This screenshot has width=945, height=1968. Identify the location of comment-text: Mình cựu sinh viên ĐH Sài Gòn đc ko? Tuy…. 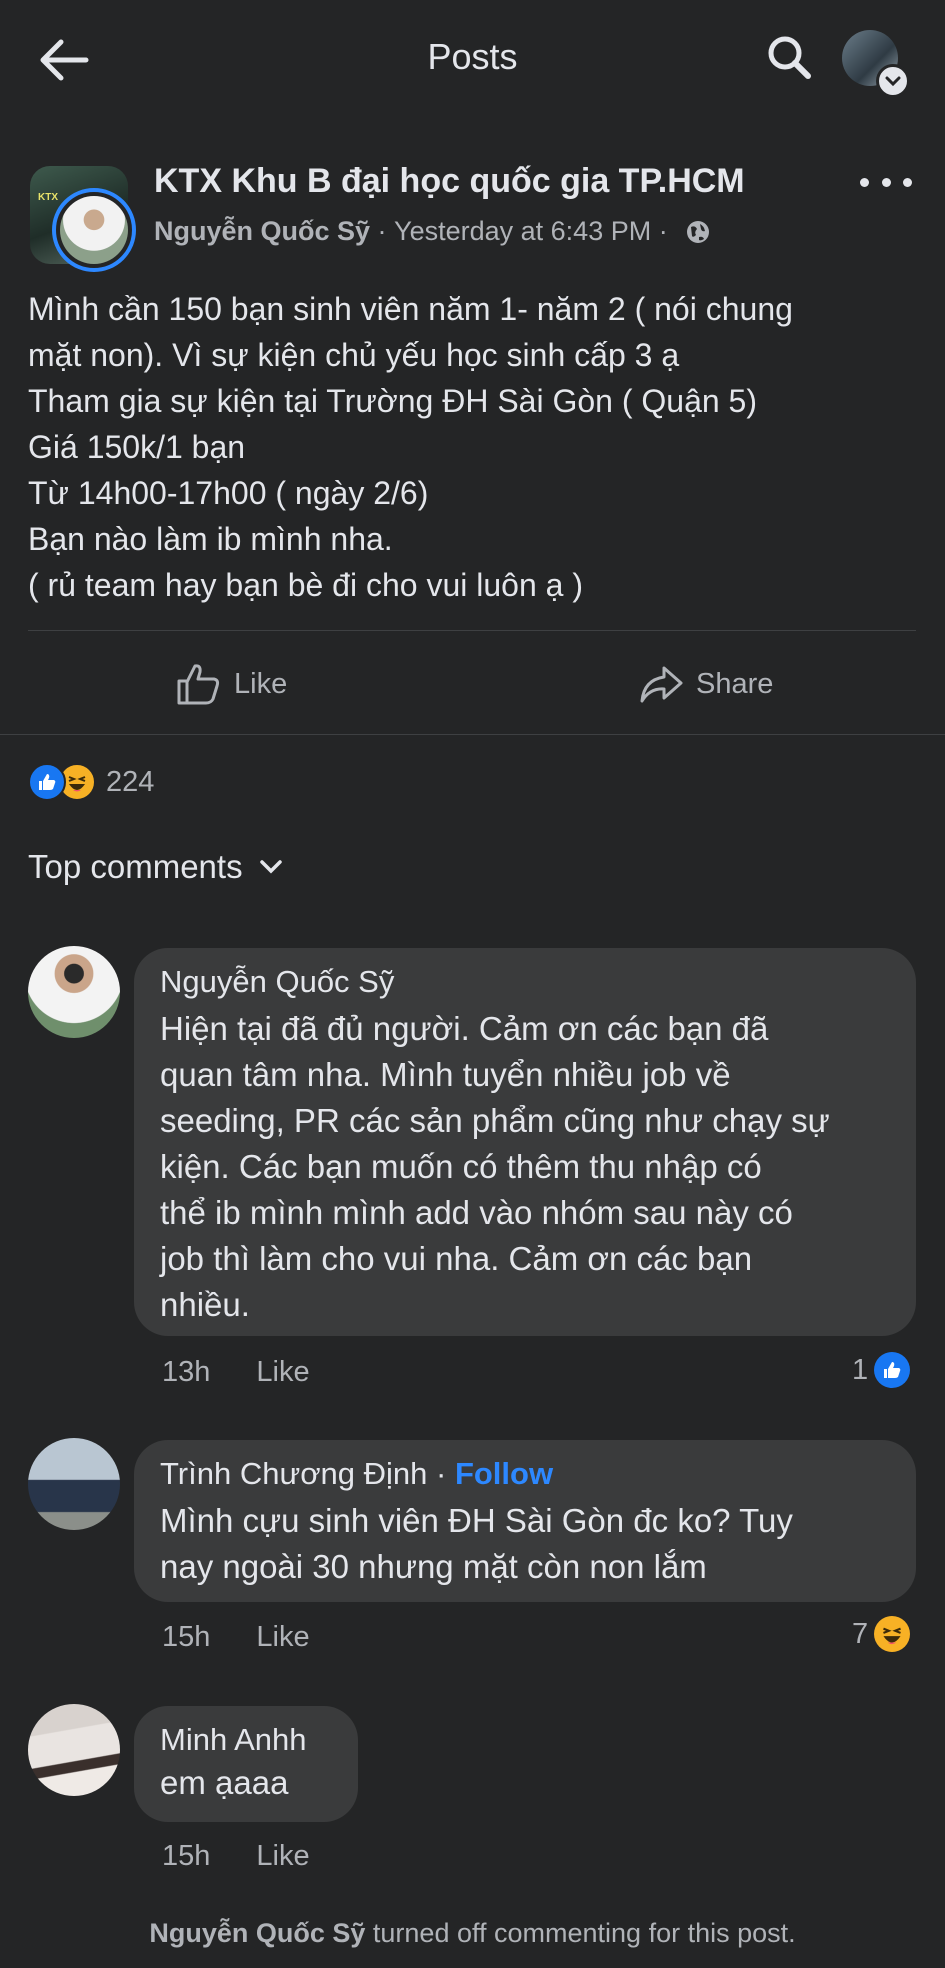
(525, 1544).